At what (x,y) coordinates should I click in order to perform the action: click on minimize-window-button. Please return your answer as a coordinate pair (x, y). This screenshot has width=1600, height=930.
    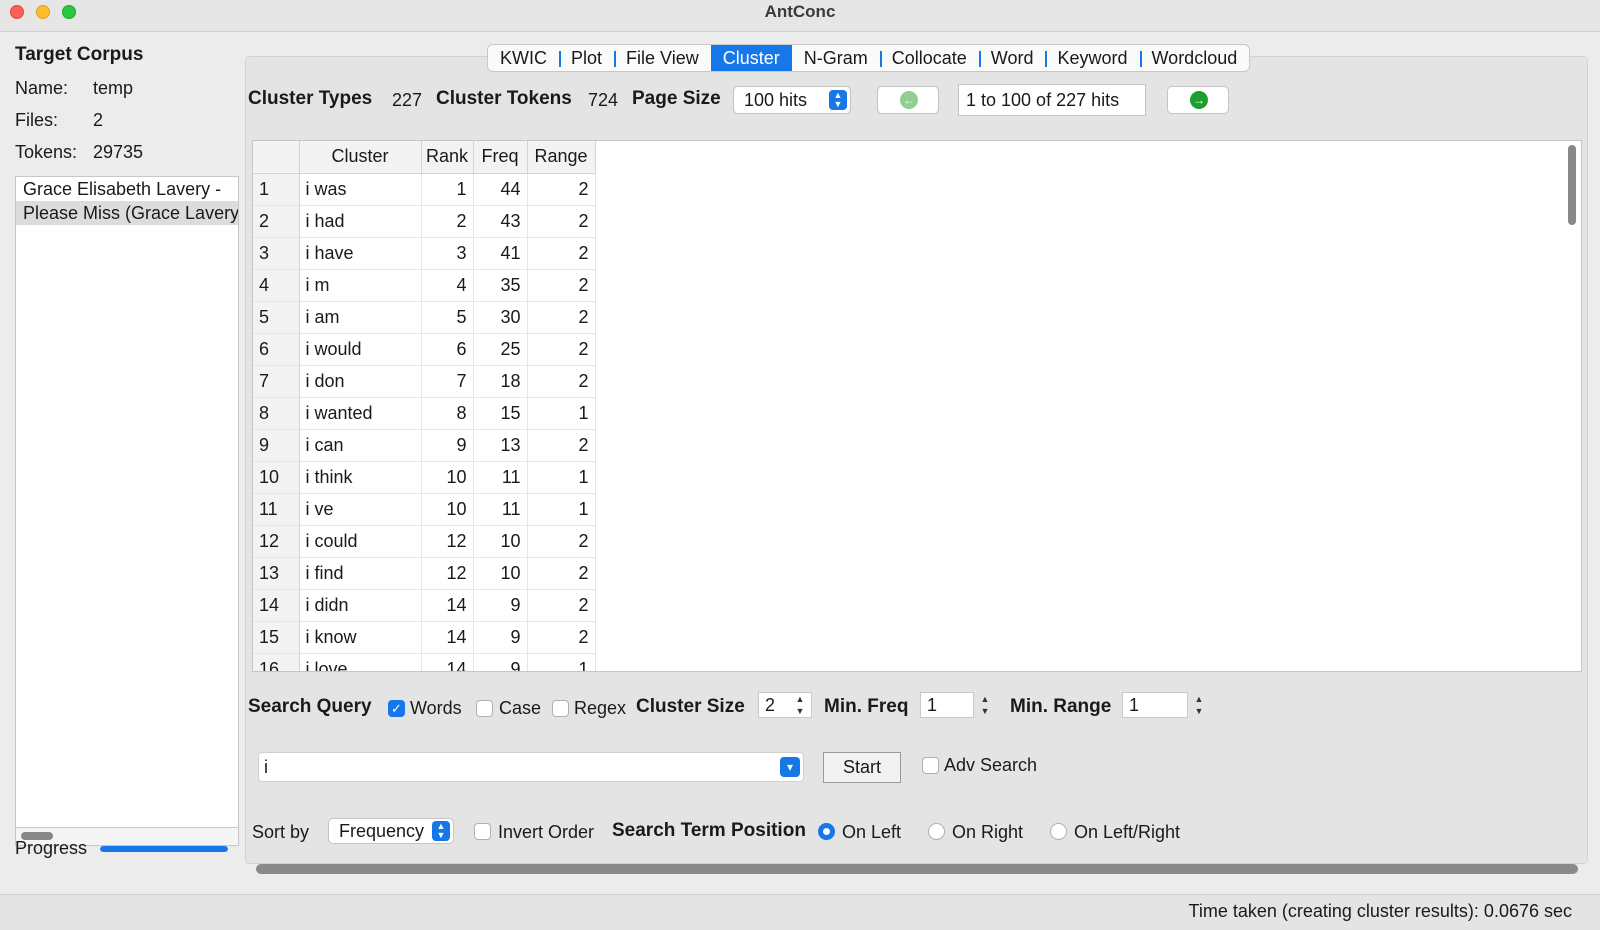
    Looking at the image, I should click on (43, 12).